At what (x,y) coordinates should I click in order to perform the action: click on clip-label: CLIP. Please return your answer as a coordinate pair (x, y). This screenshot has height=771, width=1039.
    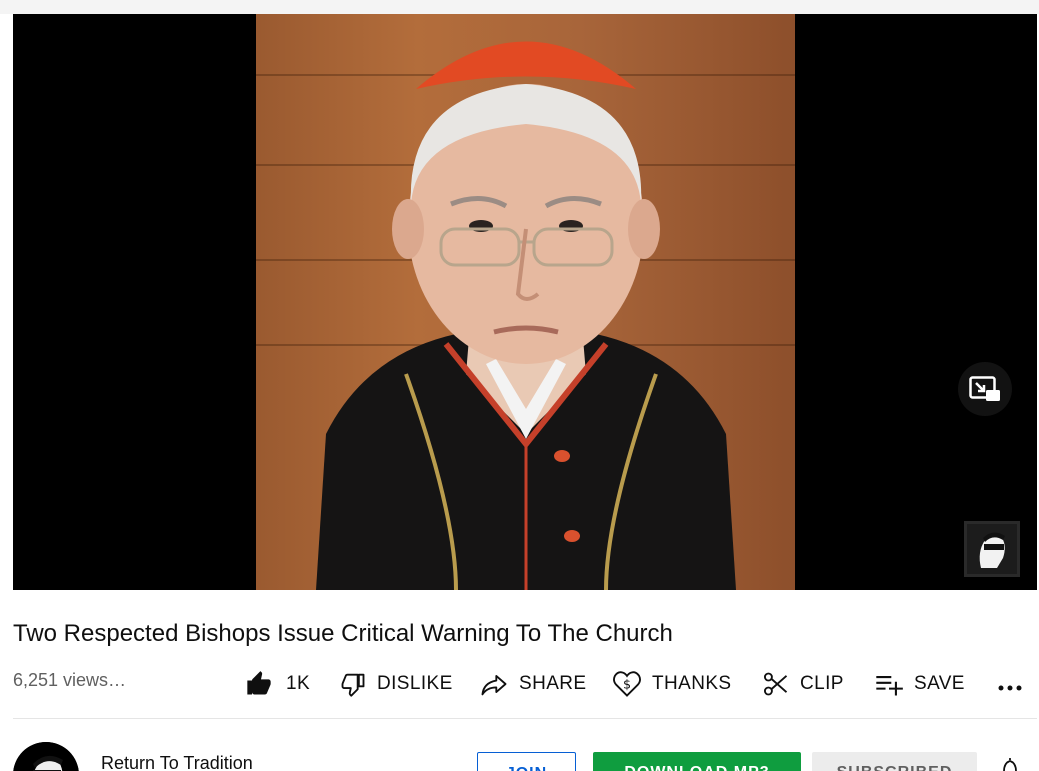
    Looking at the image, I should click on (822, 683).